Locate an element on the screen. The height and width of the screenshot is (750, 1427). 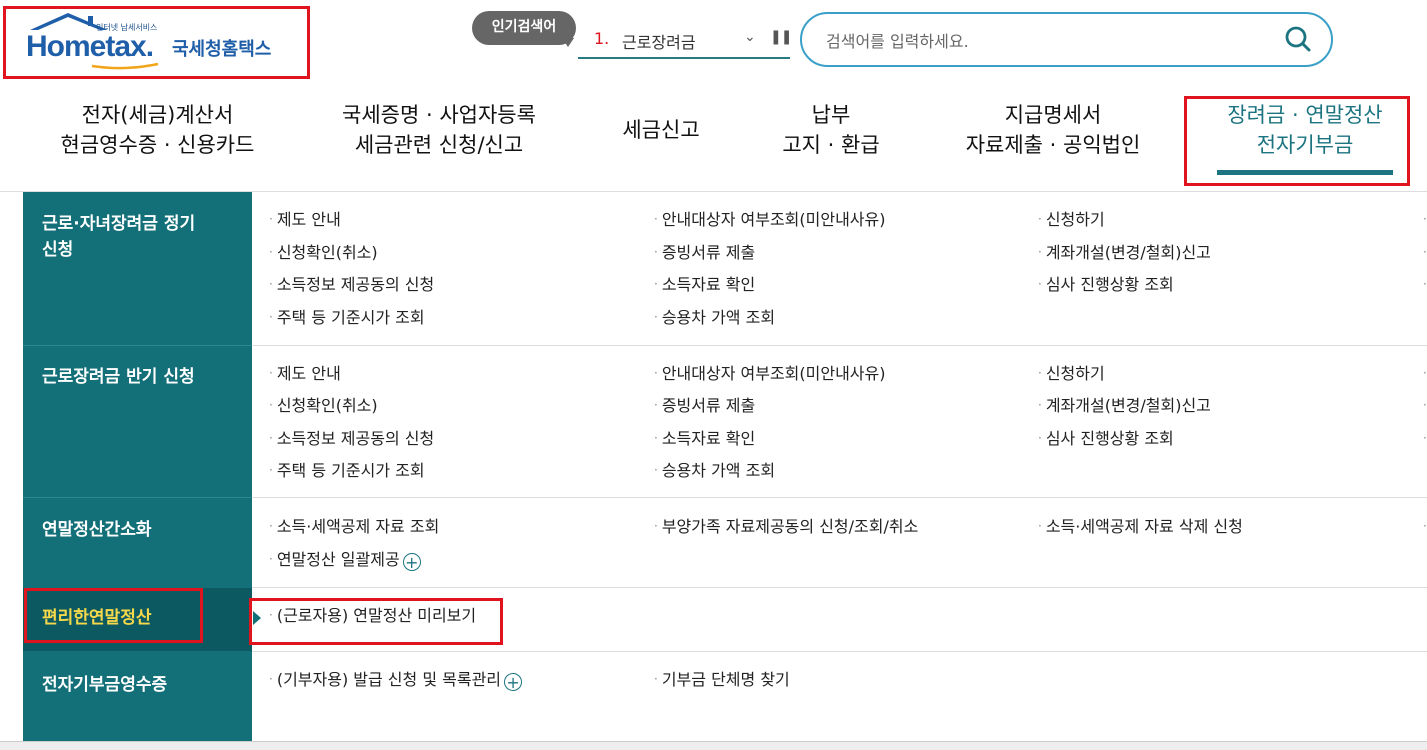
nav-certificates-line1: 국세증명 · 사업자등록 is located at coordinates (439, 115).